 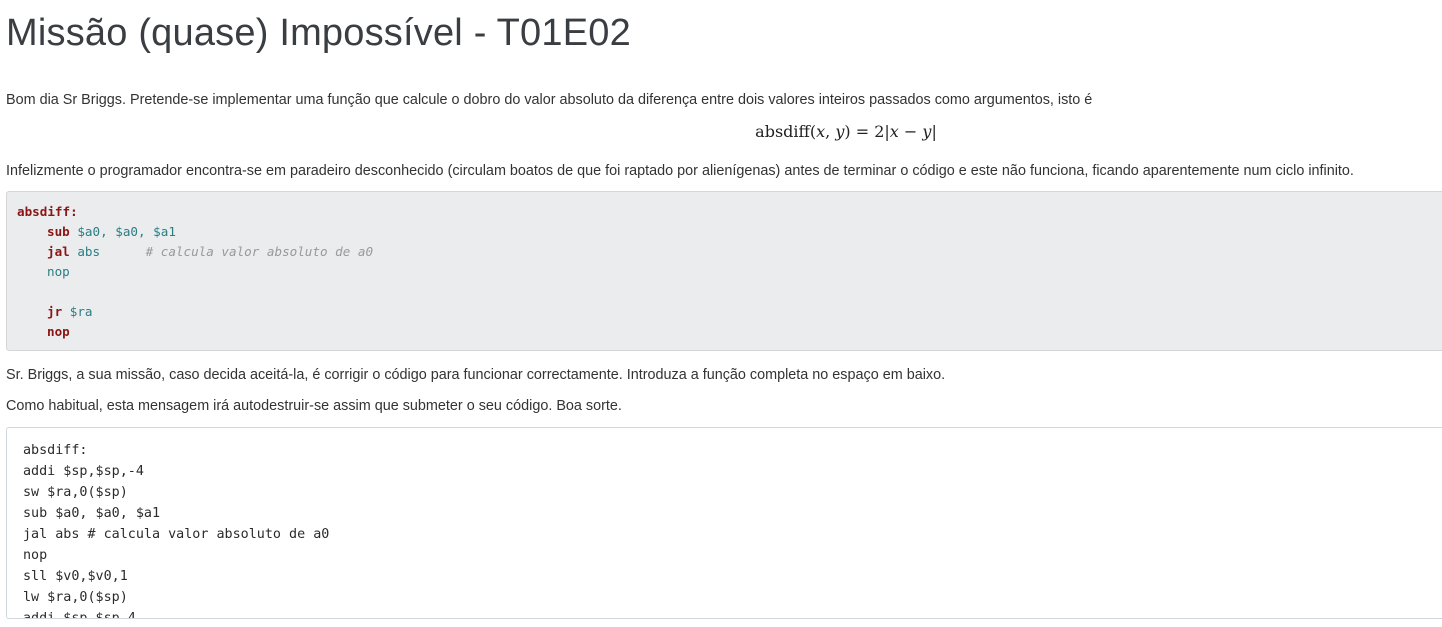 What do you see at coordinates (729, 232) in the screenshot?
I see `code-line-sub: sub $a0, $a0, $a1` at bounding box center [729, 232].